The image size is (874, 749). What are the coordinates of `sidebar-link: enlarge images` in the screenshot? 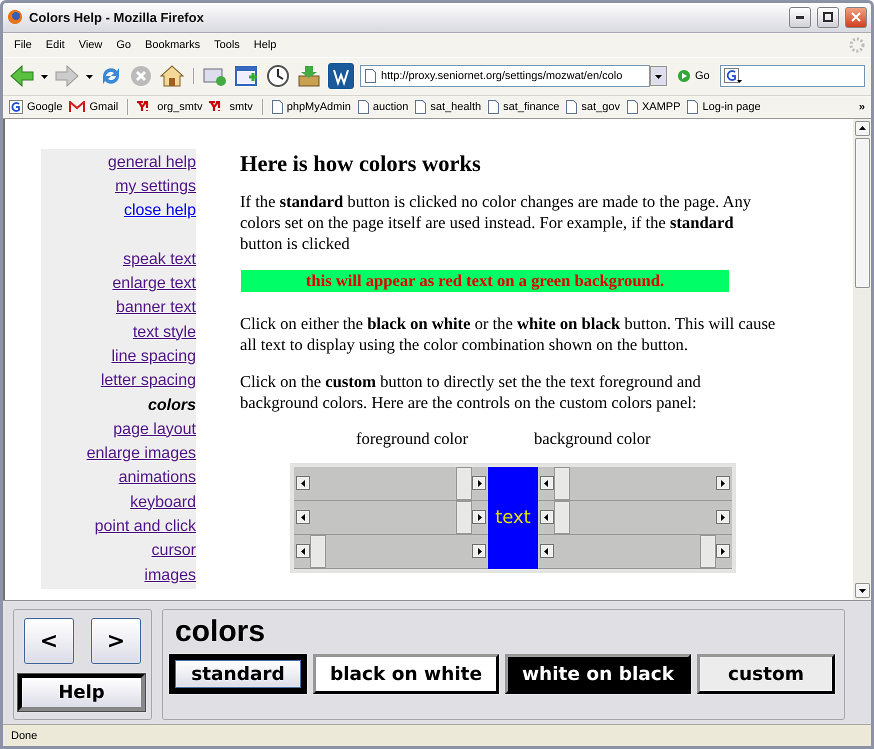 It's located at (141, 454).